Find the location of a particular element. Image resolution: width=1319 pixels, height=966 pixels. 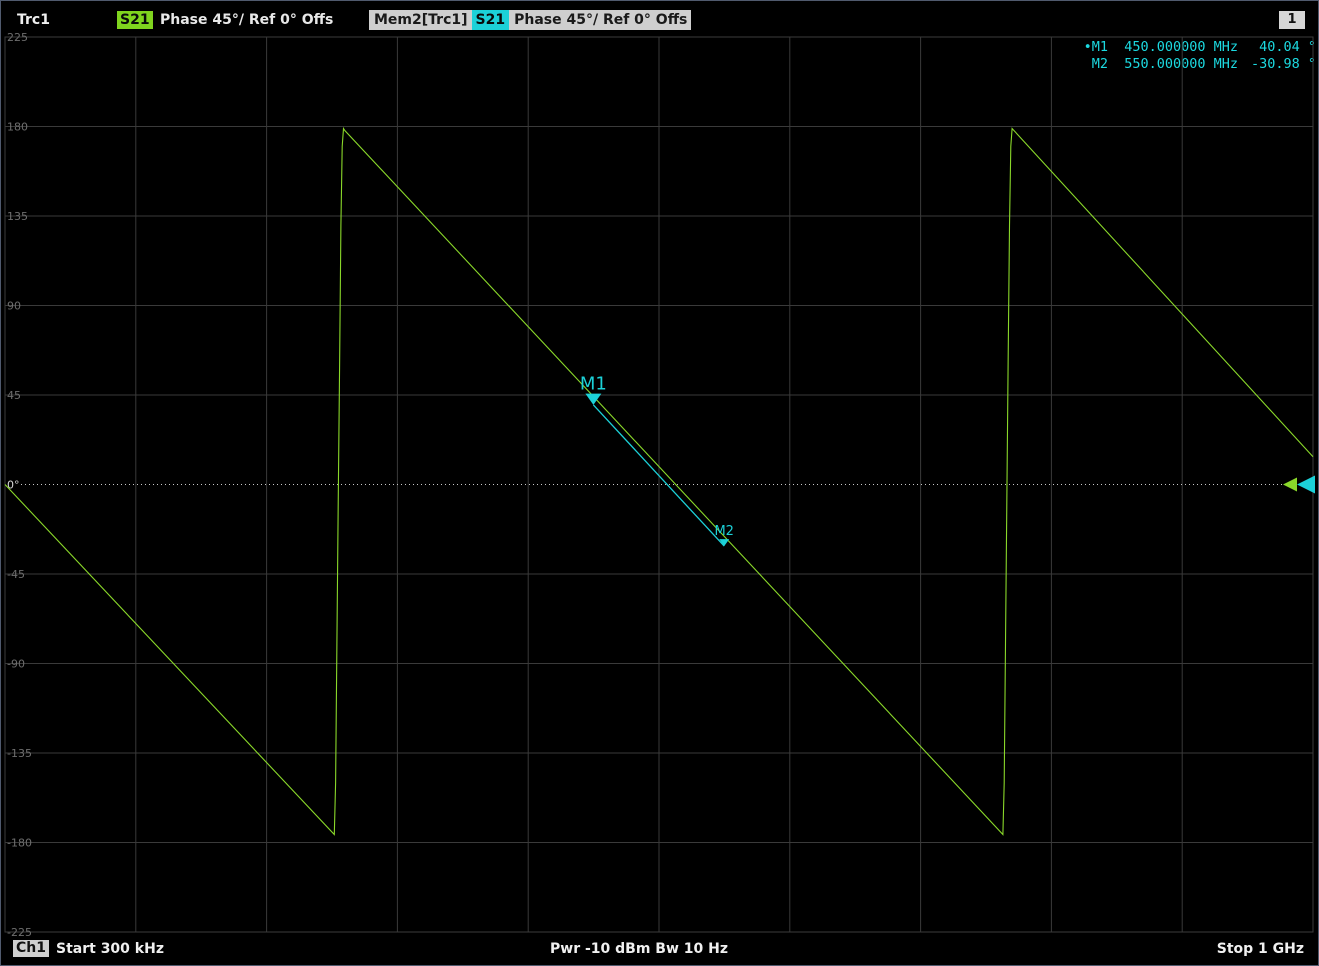

y-tick-label: 0° is located at coordinates (13, 485).